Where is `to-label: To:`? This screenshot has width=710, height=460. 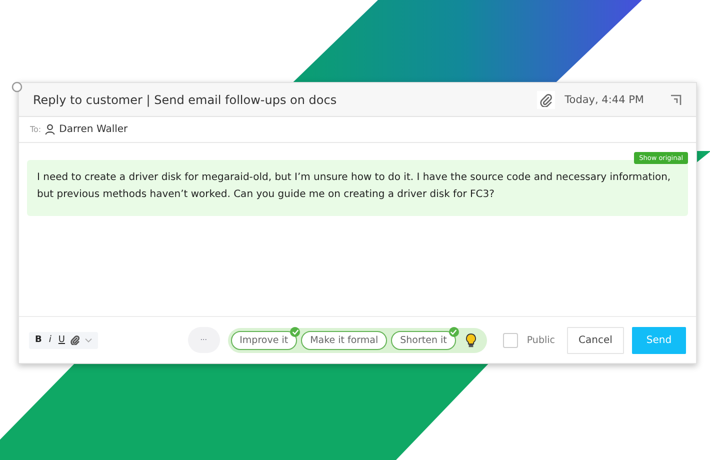 to-label: To: is located at coordinates (36, 129).